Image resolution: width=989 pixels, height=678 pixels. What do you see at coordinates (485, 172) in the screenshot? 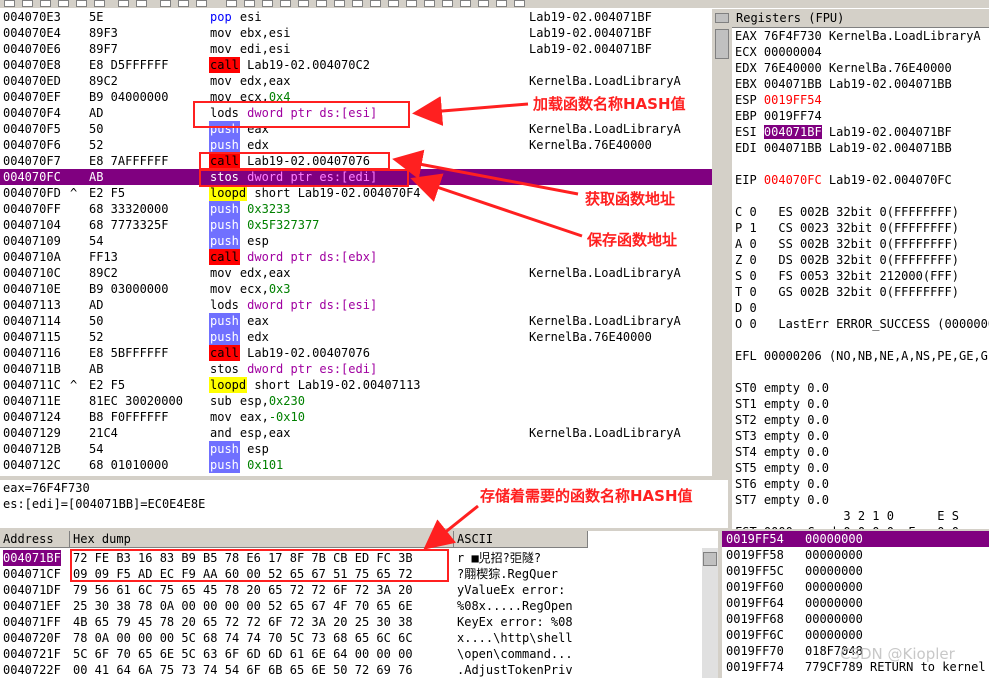
I see `arrow-get-addr` at bounding box center [485, 172].